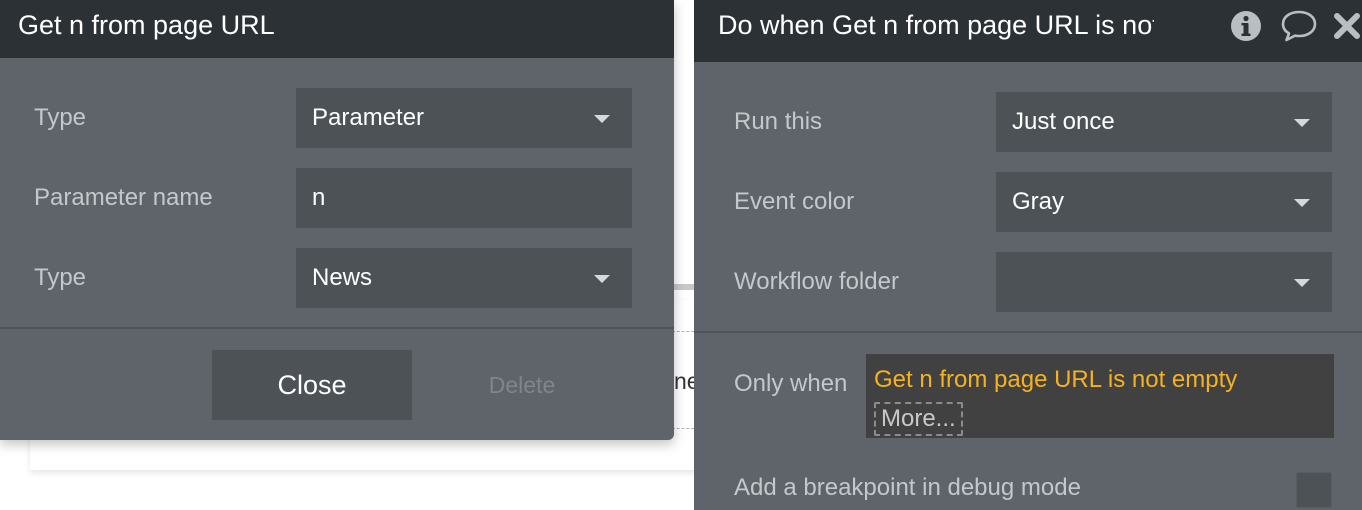 The height and width of the screenshot is (510, 1362). Describe the element at coordinates (1164, 282) in the screenshot. I see `workflow-folder-dropdown` at that location.